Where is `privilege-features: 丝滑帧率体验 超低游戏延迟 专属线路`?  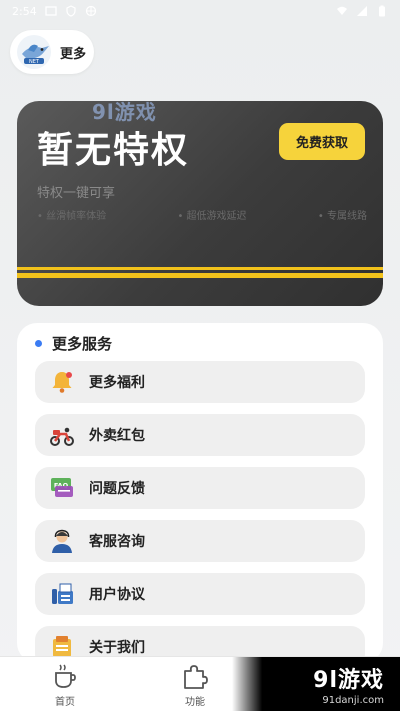 privilege-features: 丝滑帧率体验 超低游戏延迟 专属线路 is located at coordinates (202, 214).